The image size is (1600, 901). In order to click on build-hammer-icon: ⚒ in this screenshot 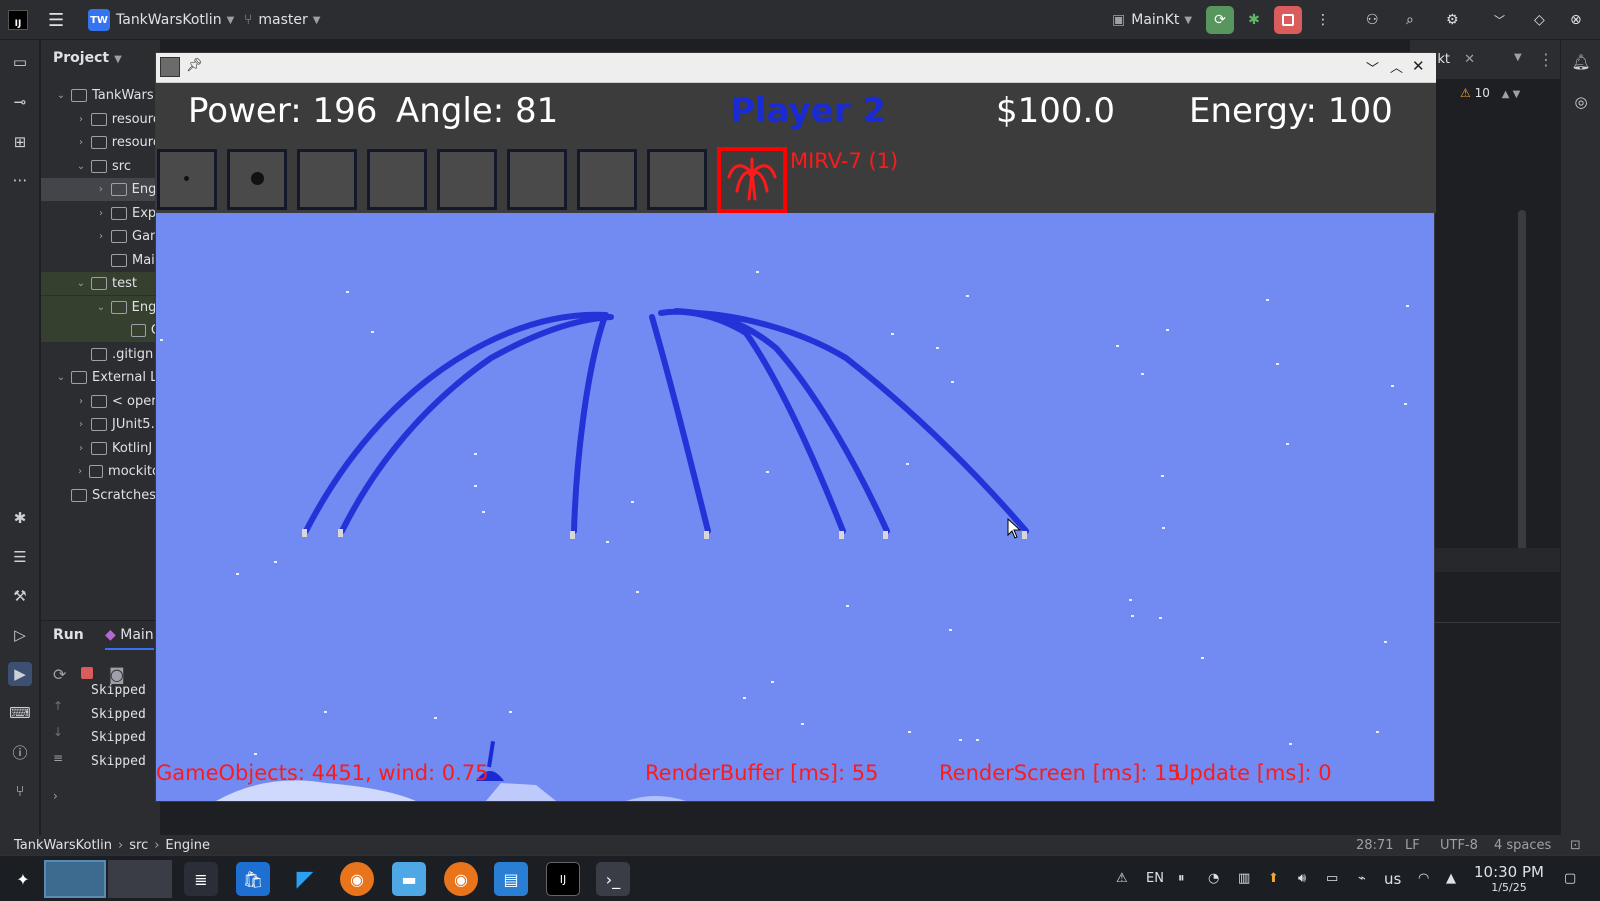, I will do `click(20, 596)`.